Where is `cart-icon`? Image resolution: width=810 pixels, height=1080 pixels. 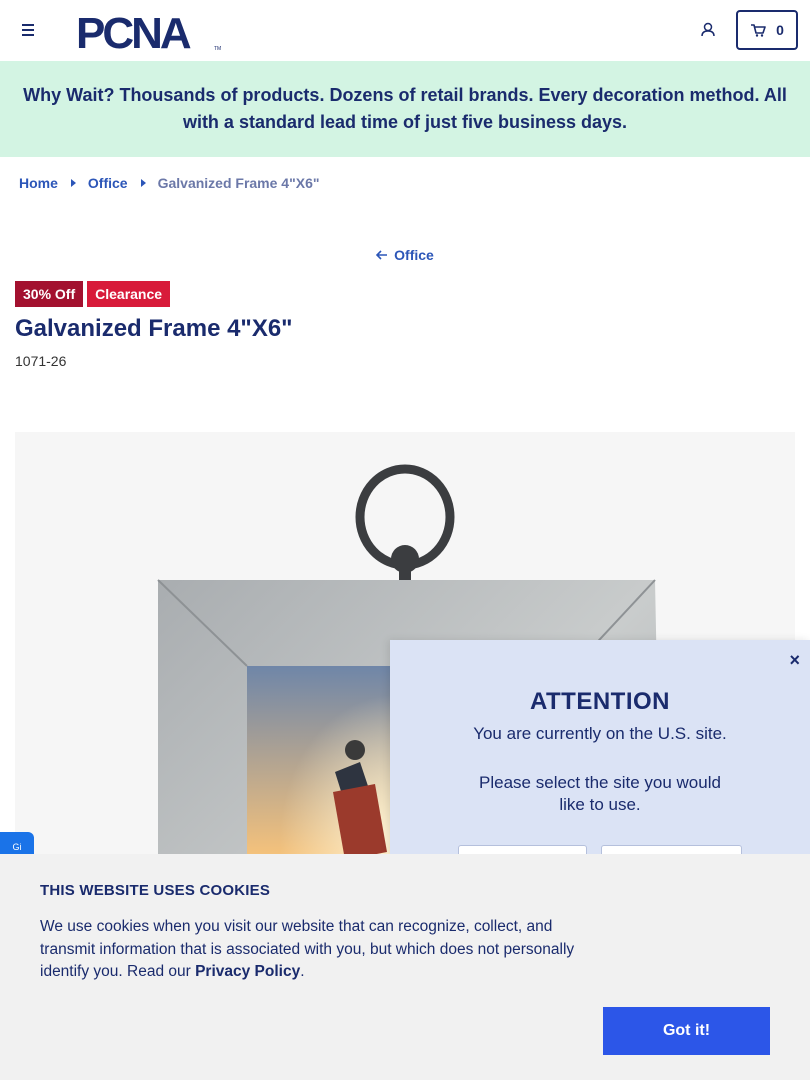
cart-icon is located at coordinates (758, 30).